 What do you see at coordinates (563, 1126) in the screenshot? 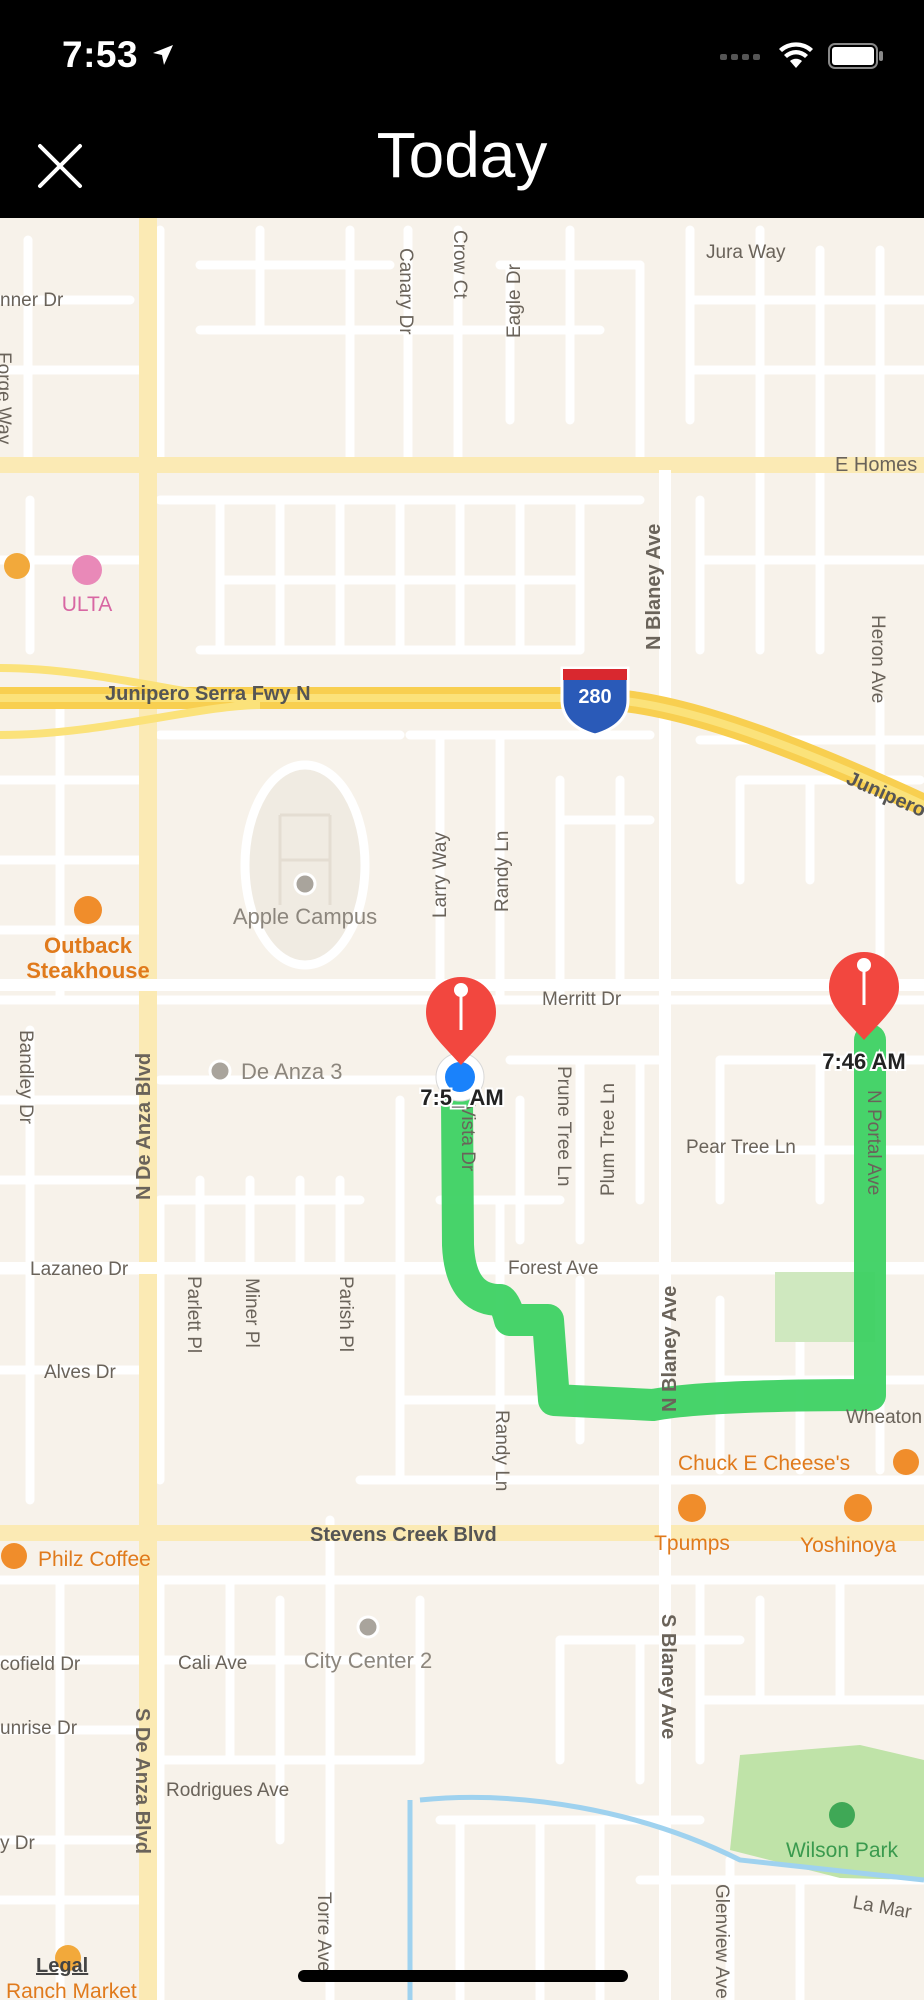
I see `street-label: Prune Tree Ln` at bounding box center [563, 1126].